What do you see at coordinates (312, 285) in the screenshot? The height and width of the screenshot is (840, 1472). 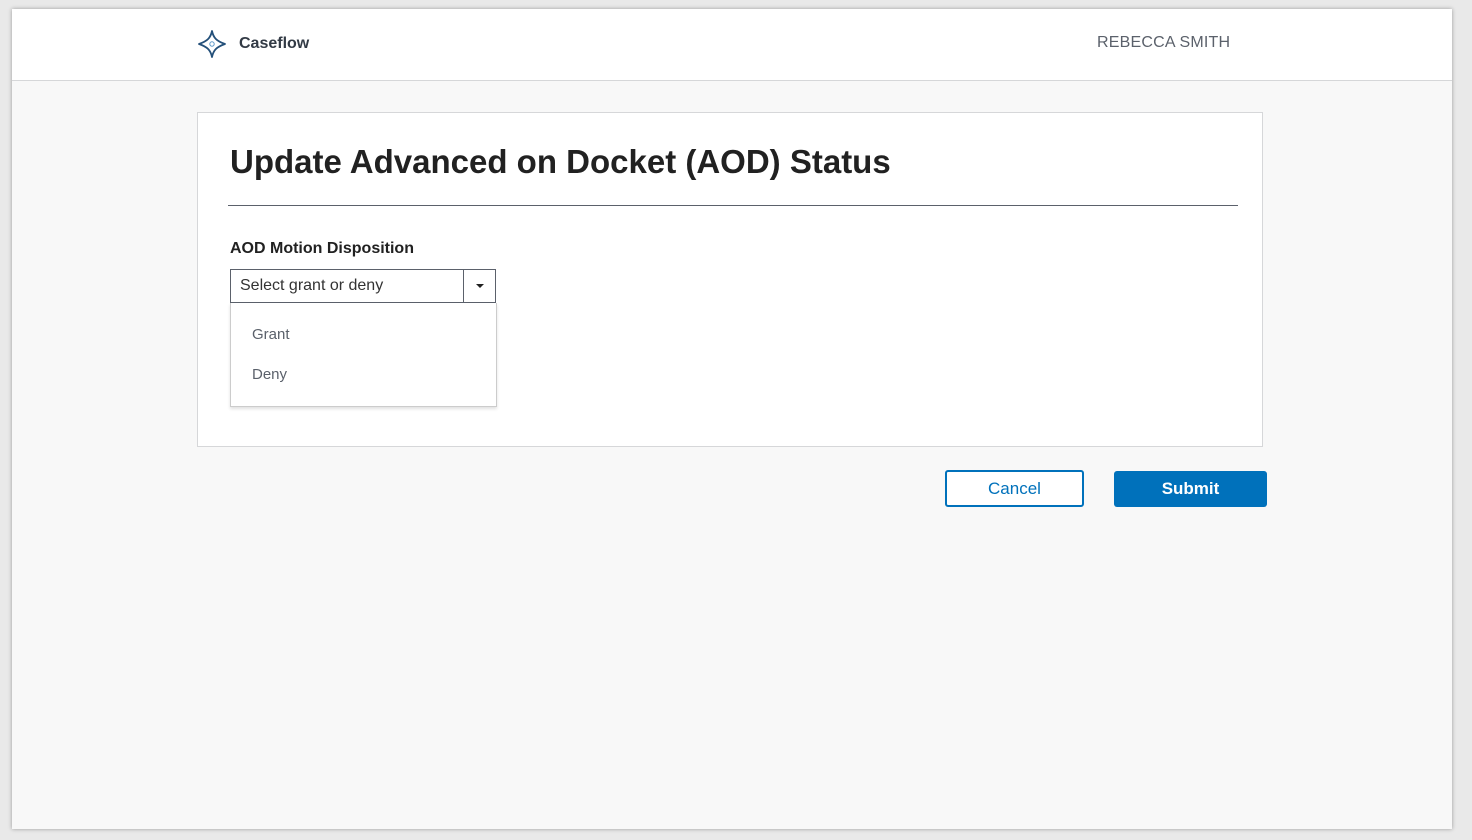 I see `select-placeholder: Select grant or deny` at bounding box center [312, 285].